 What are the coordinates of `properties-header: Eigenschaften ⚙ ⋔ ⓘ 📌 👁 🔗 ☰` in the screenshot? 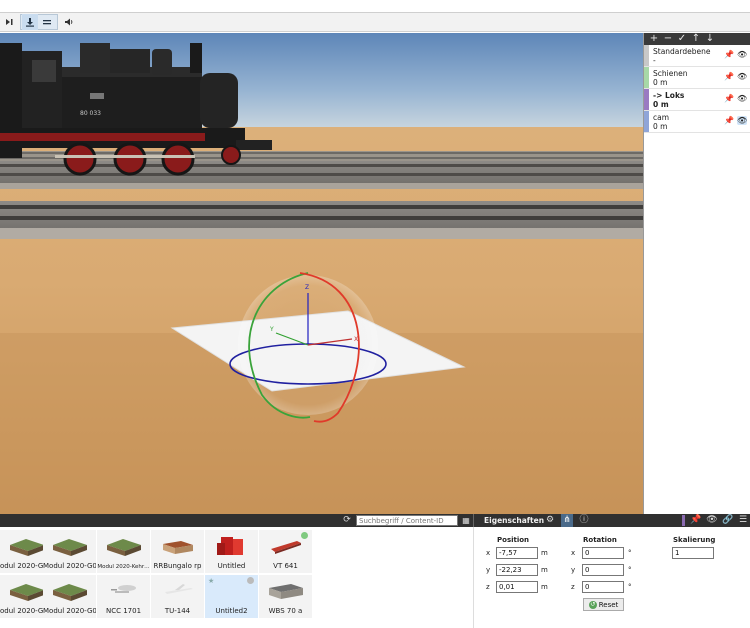 It's located at (611, 520).